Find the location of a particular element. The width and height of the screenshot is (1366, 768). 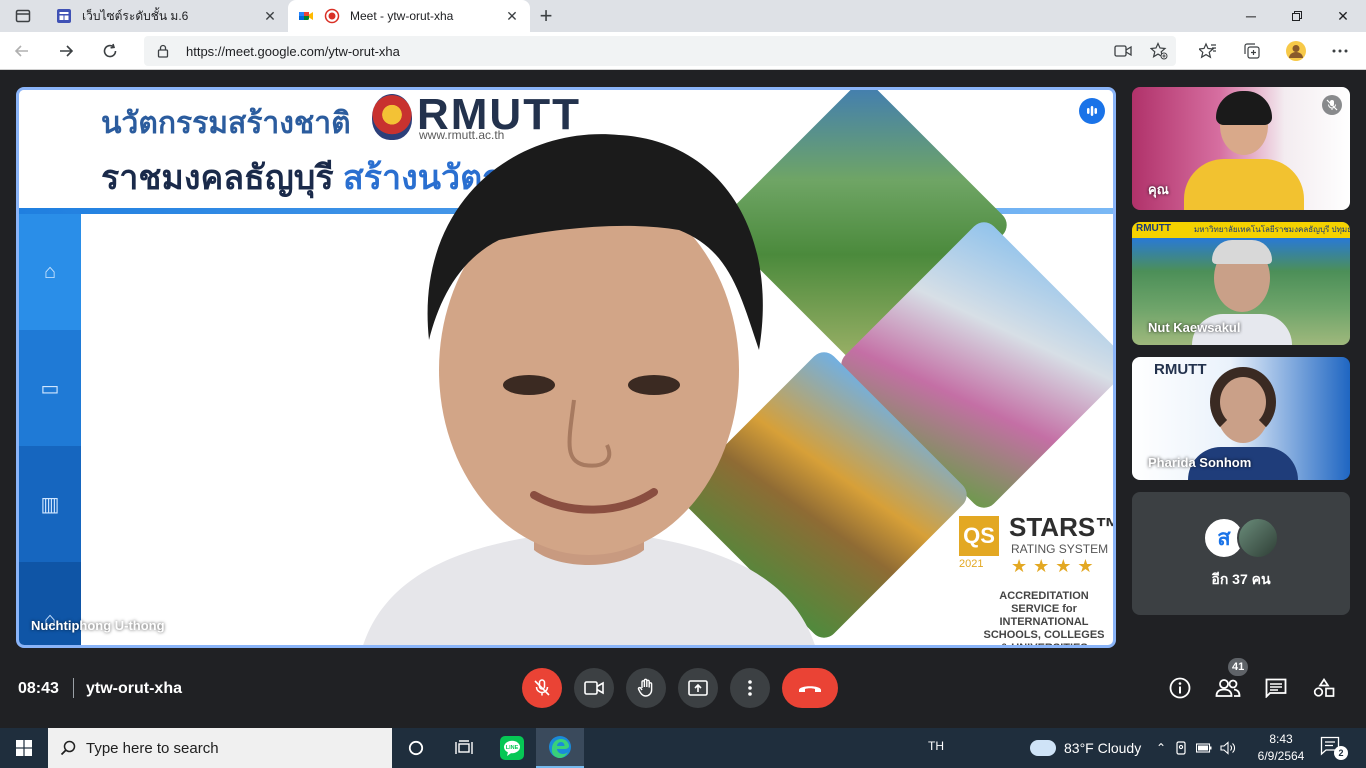

cortana-button is located at coordinates (416, 748).